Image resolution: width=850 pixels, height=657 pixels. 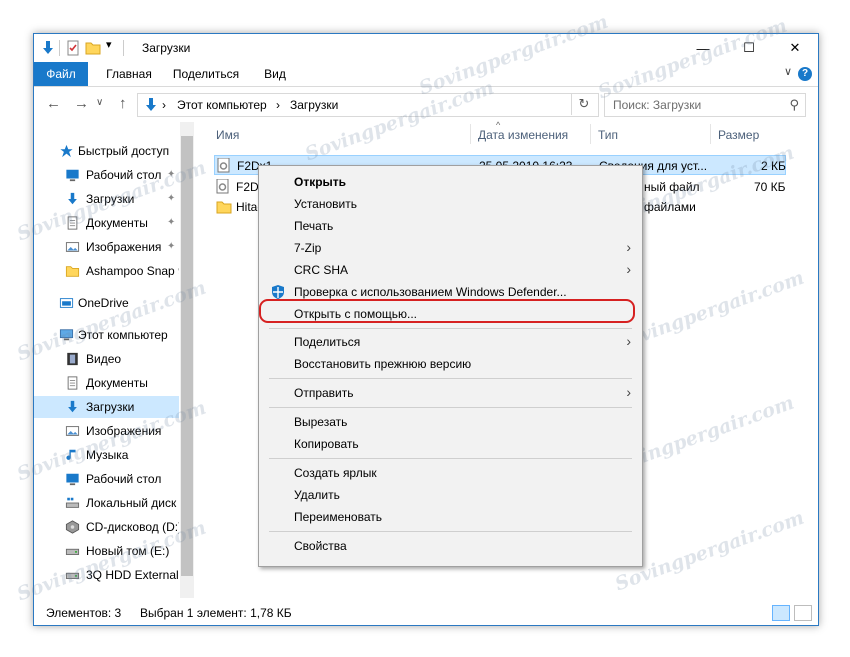 What do you see at coordinates (608, 135) in the screenshot?
I see `column-type: Тип` at bounding box center [608, 135].